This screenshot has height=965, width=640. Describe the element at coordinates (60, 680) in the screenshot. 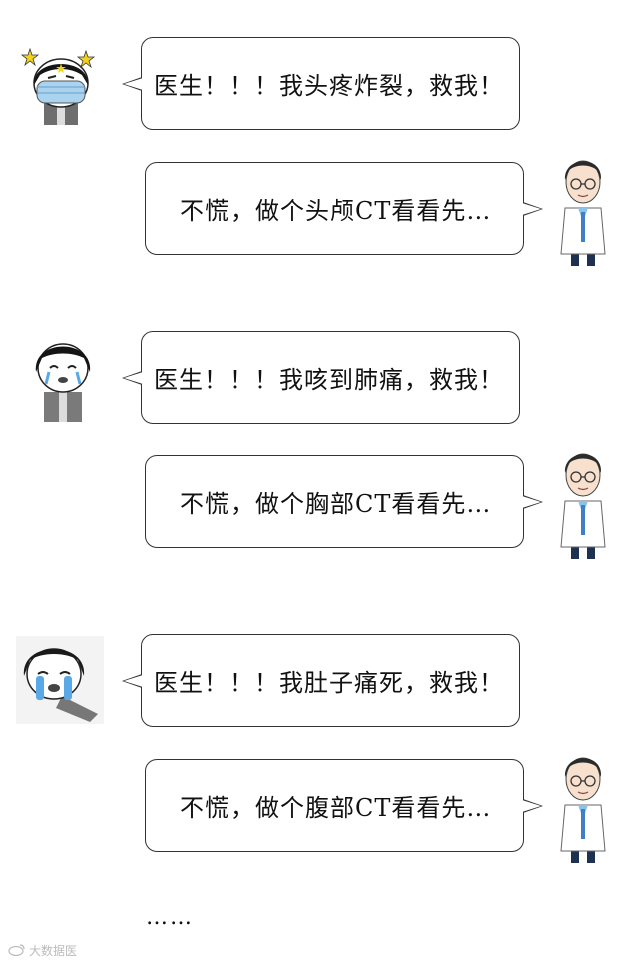

I see `patient-avatar-stomachache` at that location.